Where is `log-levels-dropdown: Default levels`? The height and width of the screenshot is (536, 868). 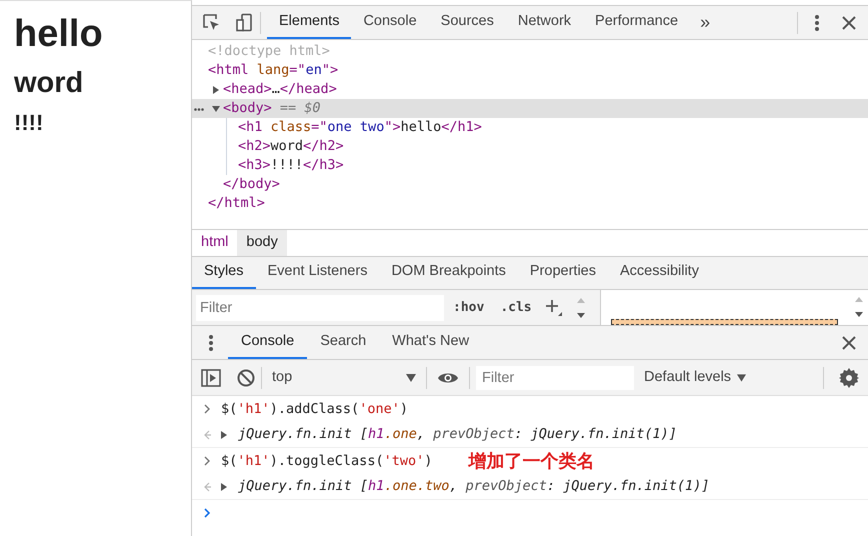
log-levels-dropdown: Default levels is located at coordinates (695, 377).